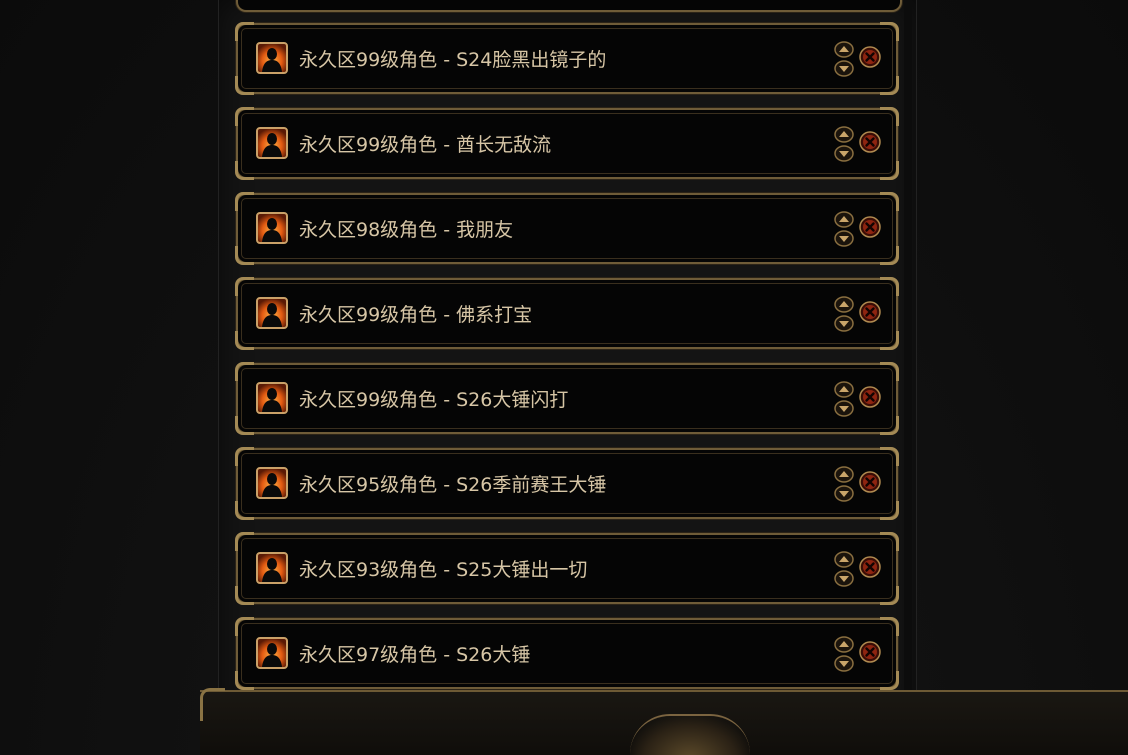 This screenshot has width=1128, height=755. Describe the element at coordinates (434, 400) in the screenshot. I see `character-label: 永久区99级角色 - S26大锤闪打` at that location.